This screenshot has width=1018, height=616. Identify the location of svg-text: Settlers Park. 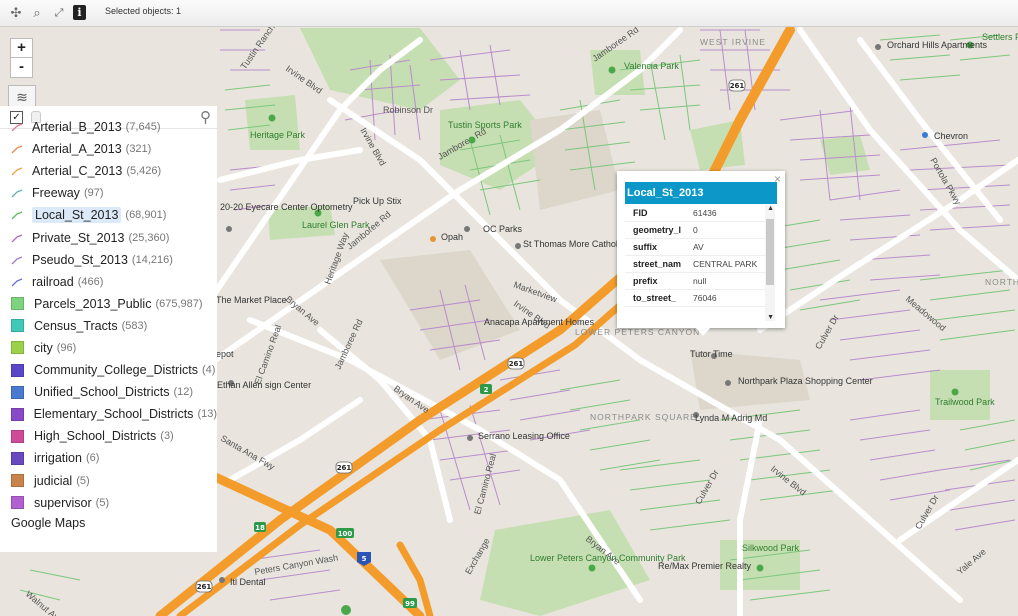
(1000, 37).